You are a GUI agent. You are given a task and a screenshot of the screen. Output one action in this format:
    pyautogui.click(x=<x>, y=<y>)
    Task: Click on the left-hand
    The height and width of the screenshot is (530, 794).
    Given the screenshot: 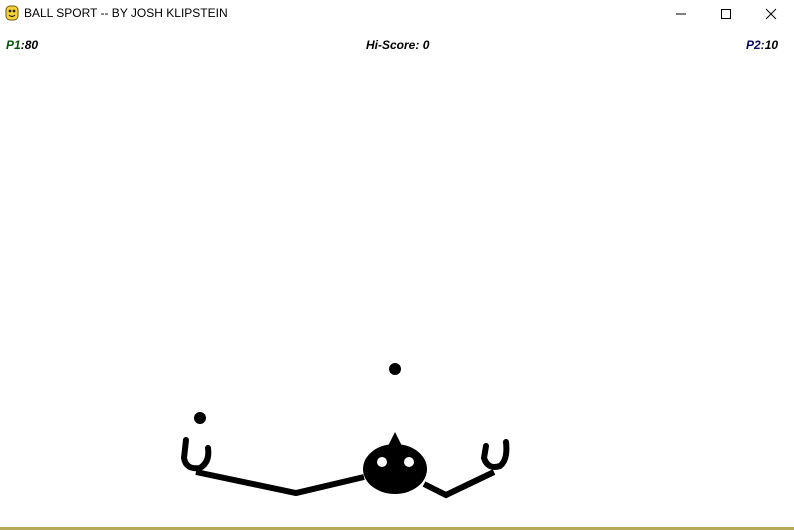 What is the action you would take?
    pyautogui.click(x=196, y=454)
    